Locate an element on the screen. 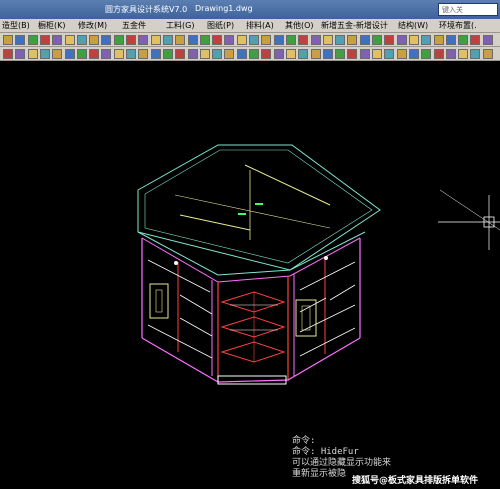  menu-item-materials: 工料(G) is located at coordinates (180, 25).